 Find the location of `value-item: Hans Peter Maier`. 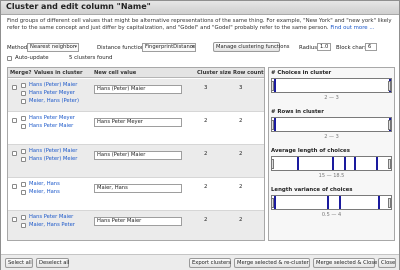

value-item: Hans Peter Maier is located at coordinates (57, 217).